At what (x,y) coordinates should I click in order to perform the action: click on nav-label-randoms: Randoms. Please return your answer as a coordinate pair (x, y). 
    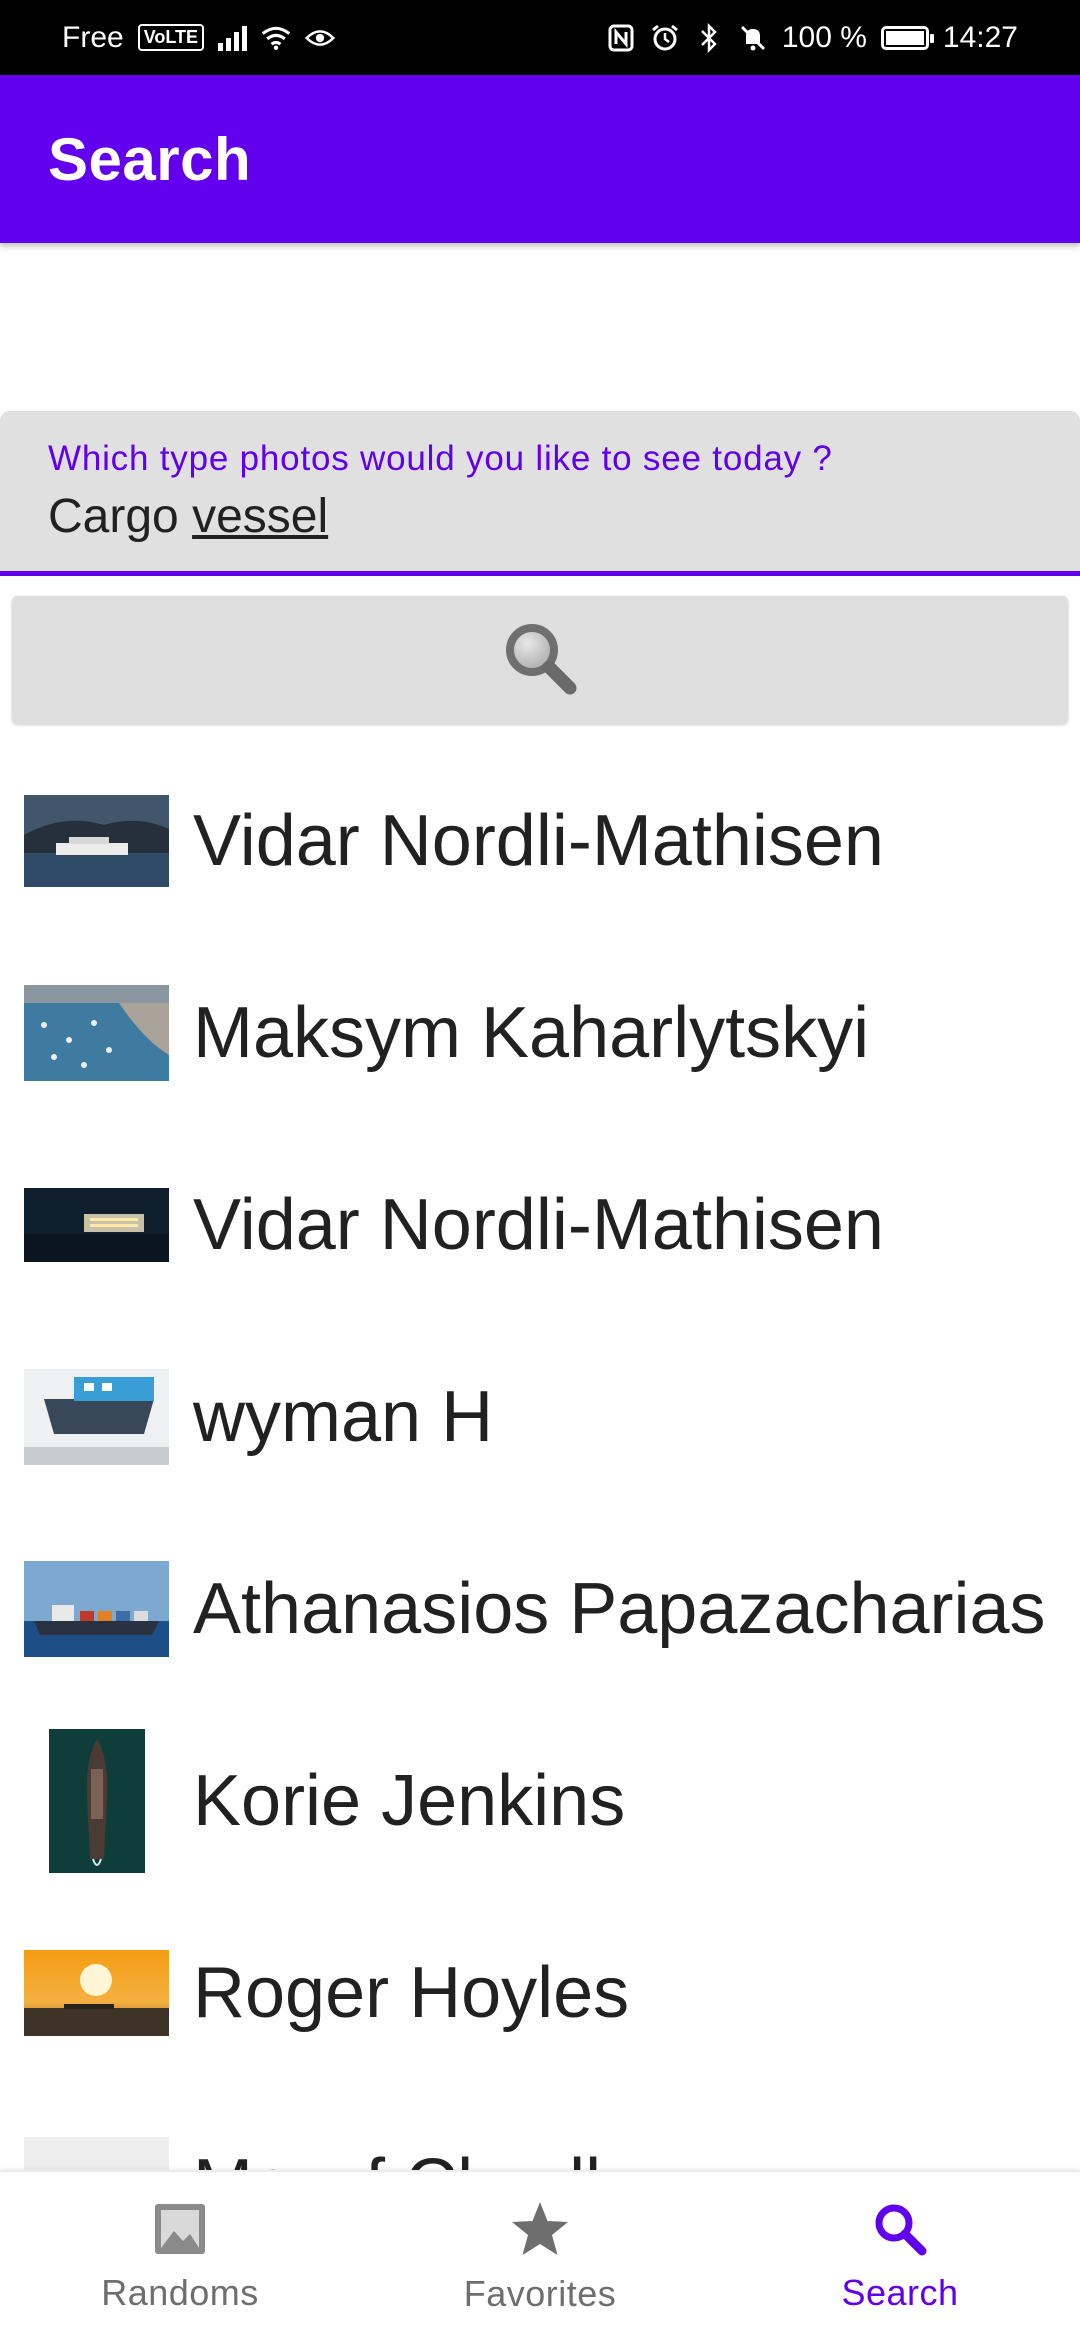
    Looking at the image, I should click on (180, 2292).